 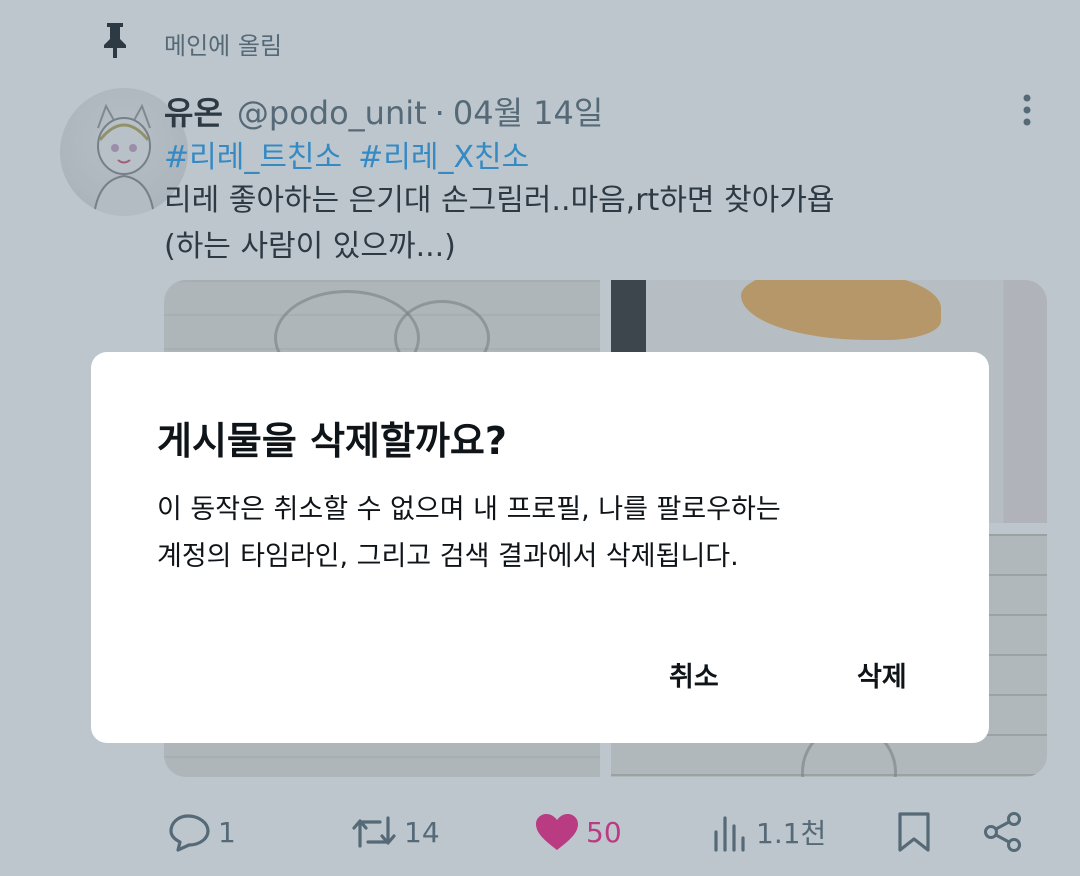 What do you see at coordinates (448, 556) in the screenshot?
I see `dialog-message-line: 계정의 타임라인, 그리고 검색 결과에서 삭제됩니다.` at bounding box center [448, 556].